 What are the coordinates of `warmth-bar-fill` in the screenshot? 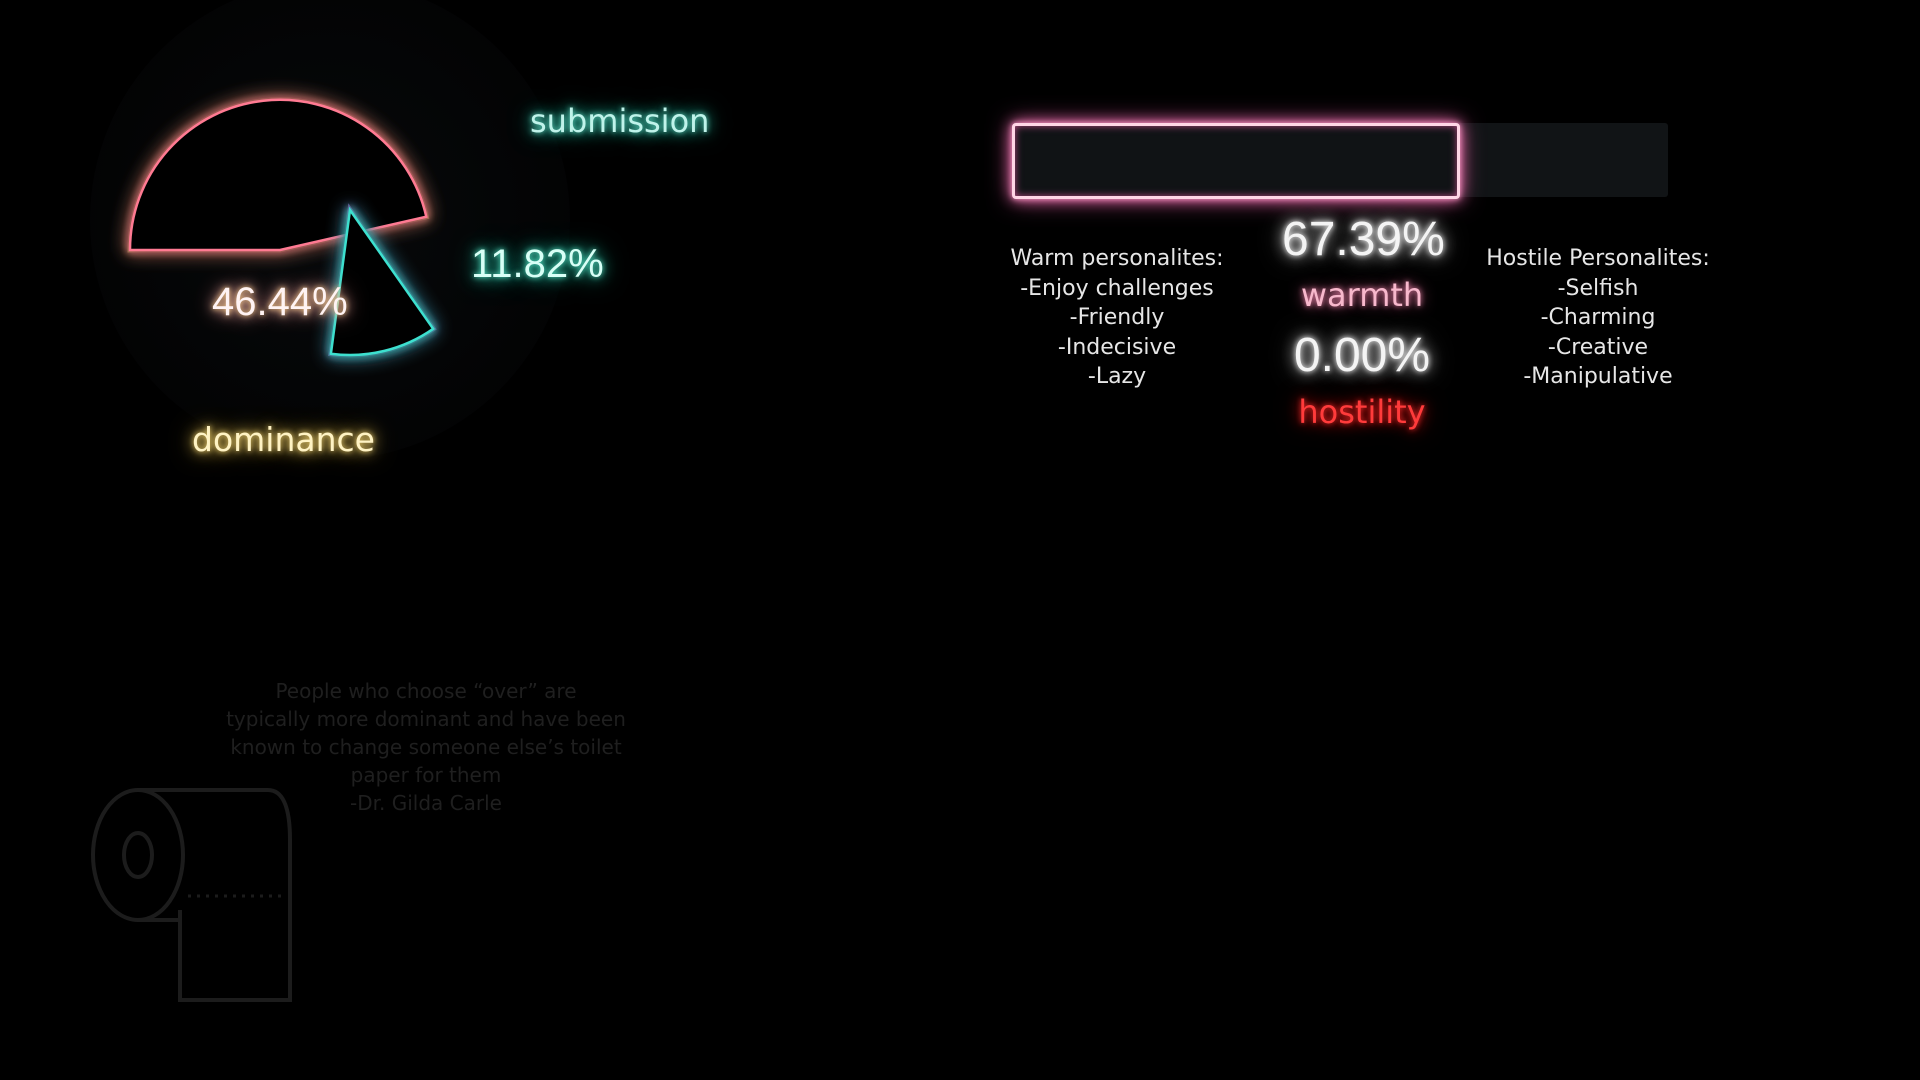 It's located at (1236, 161).